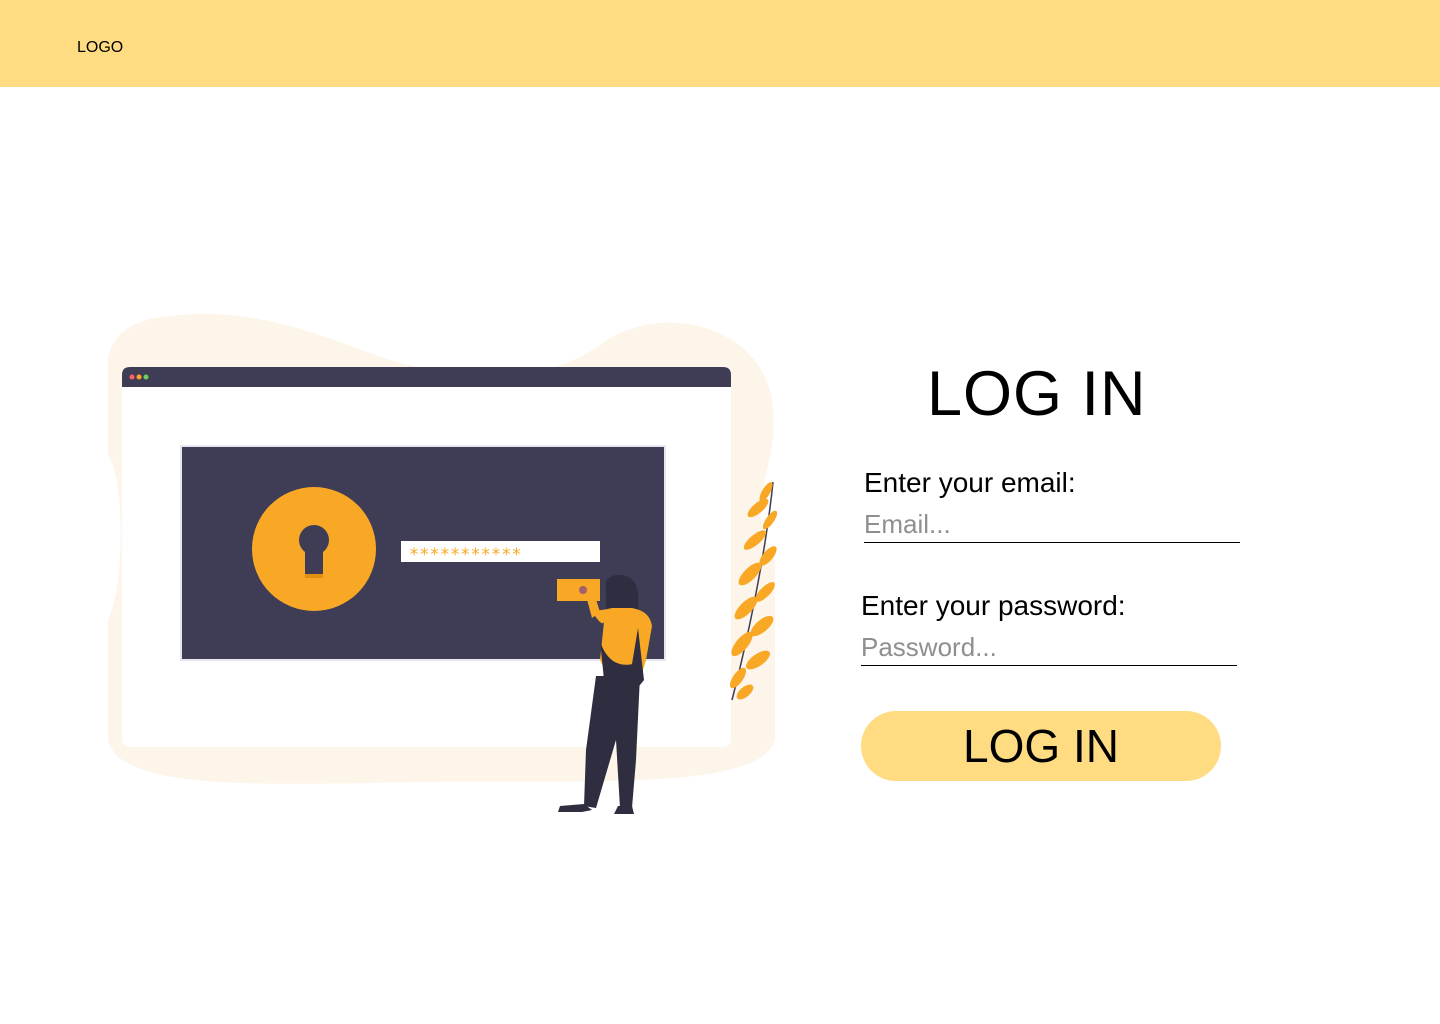  Describe the element at coordinates (1052, 524) in the screenshot. I see `email-input` at that location.